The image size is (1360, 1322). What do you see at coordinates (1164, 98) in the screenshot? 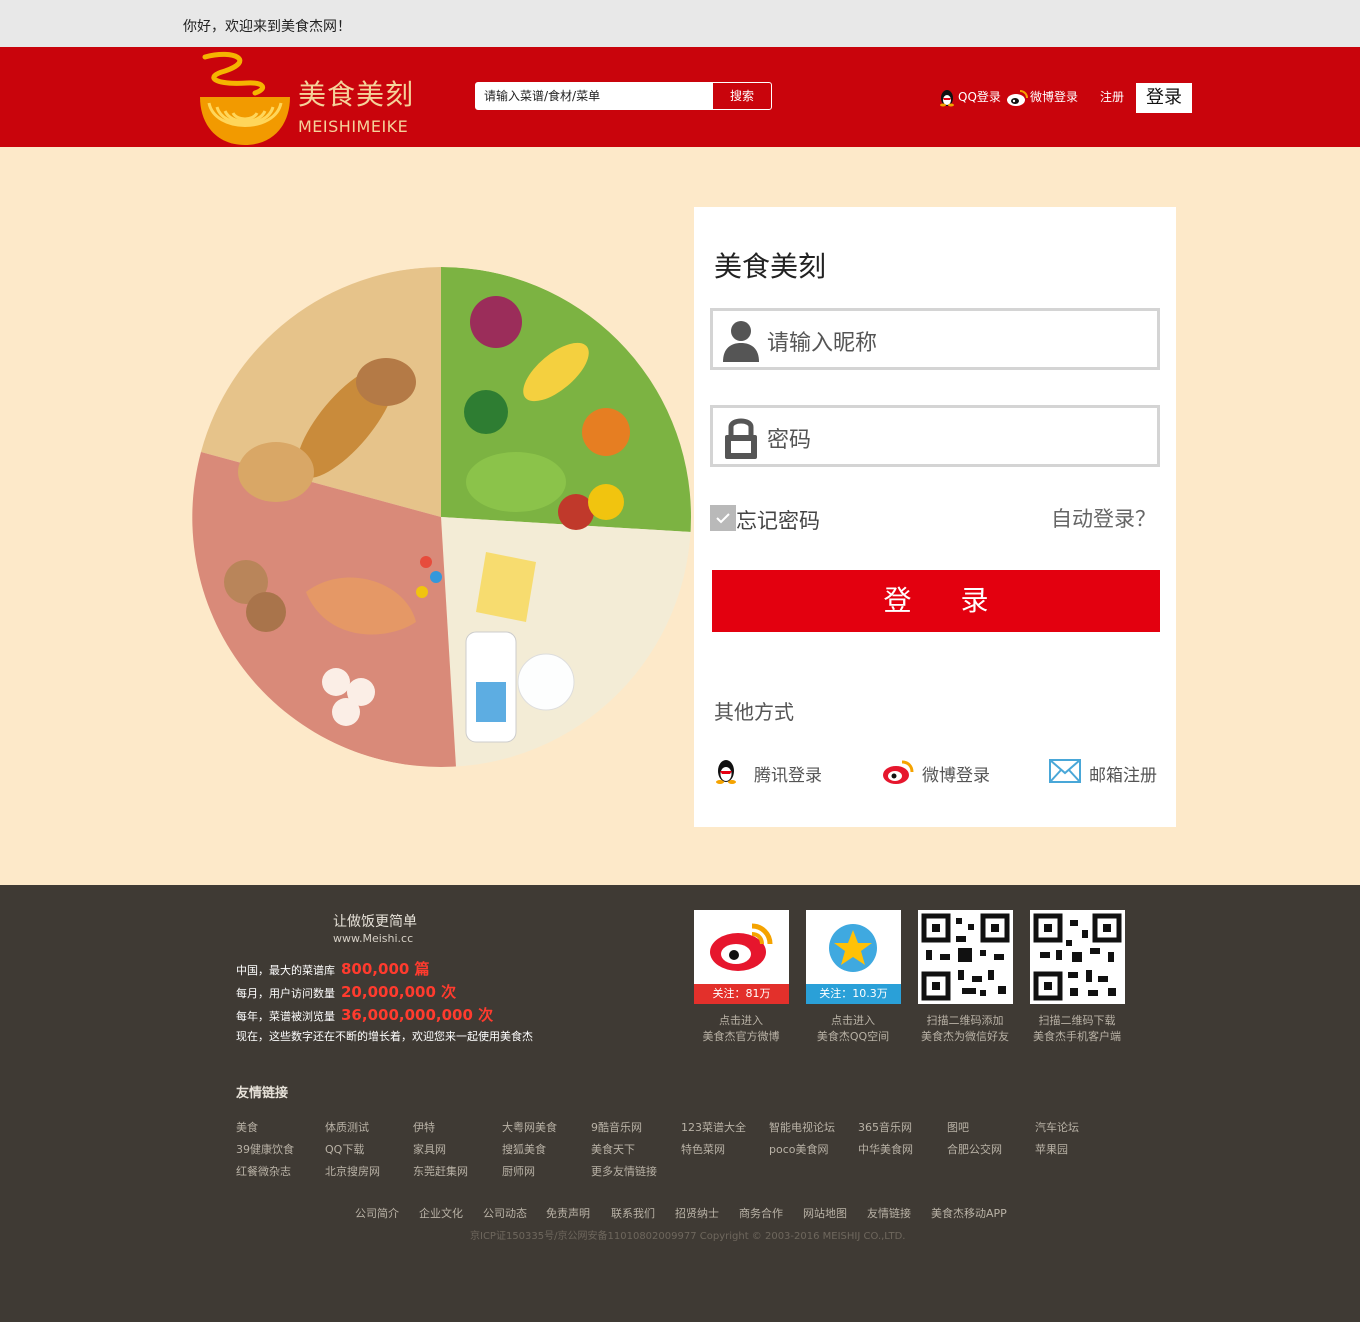
I see `header-login-button: 登录` at bounding box center [1164, 98].